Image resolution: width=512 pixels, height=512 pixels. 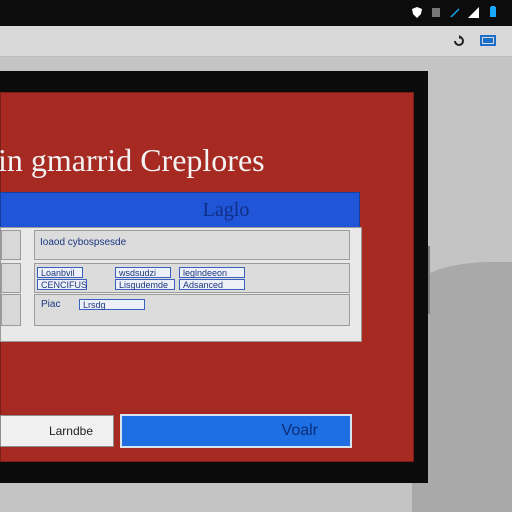 What do you see at coordinates (435, 12) in the screenshot?
I see `sim-icon` at bounding box center [435, 12].